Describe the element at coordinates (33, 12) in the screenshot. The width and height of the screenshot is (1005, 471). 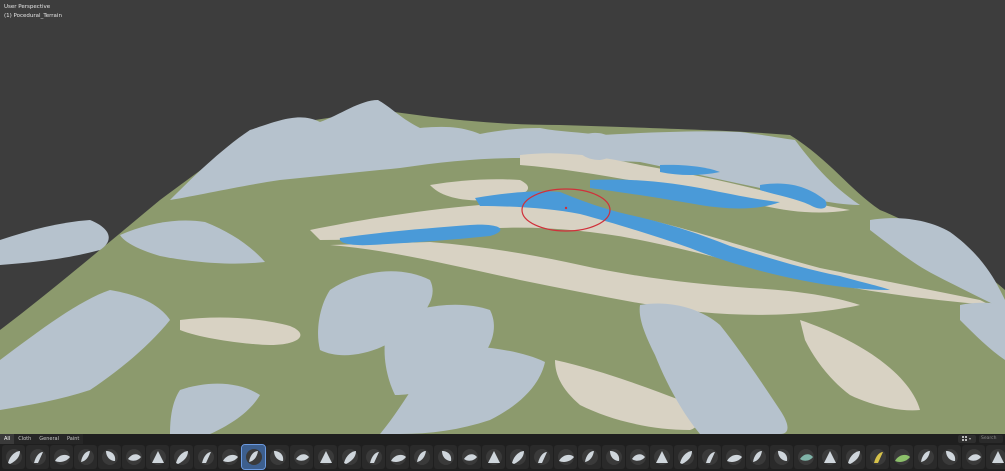
I see `viewport-info: User Perspective (1) Pocedural_Terrain` at that location.